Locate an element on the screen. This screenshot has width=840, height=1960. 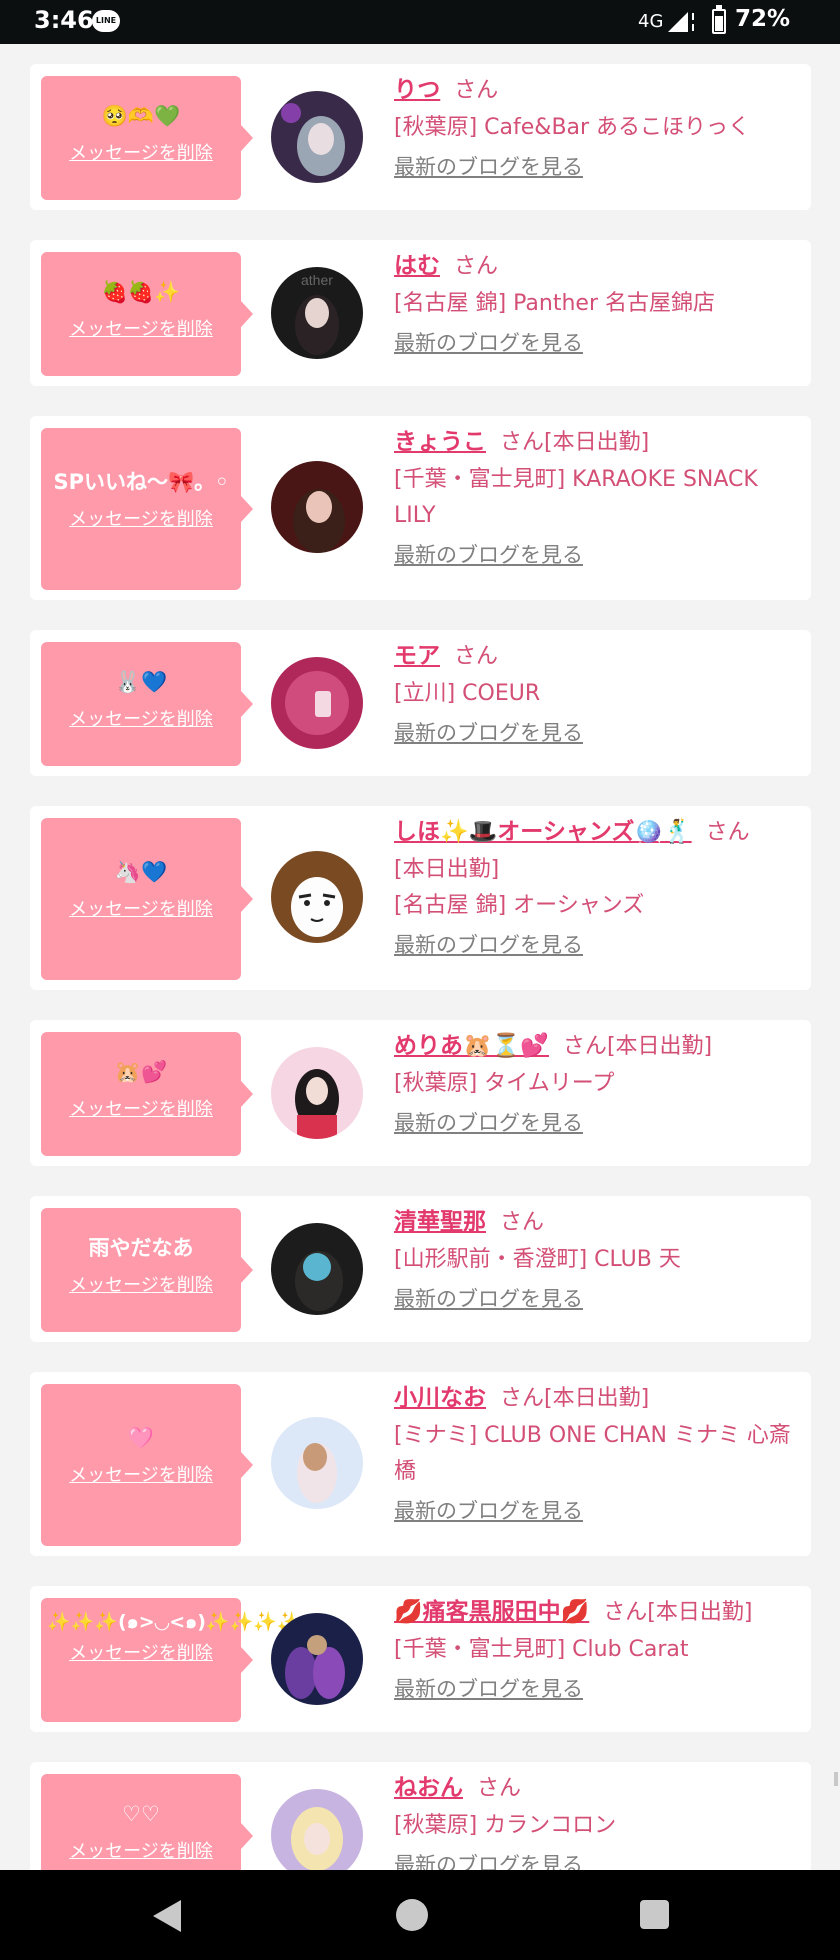
user-info: 清華聖那 さん [山形駅前・香澄町] CLUB 天 最新のブログを見る is located at coordinates (599, 1261).